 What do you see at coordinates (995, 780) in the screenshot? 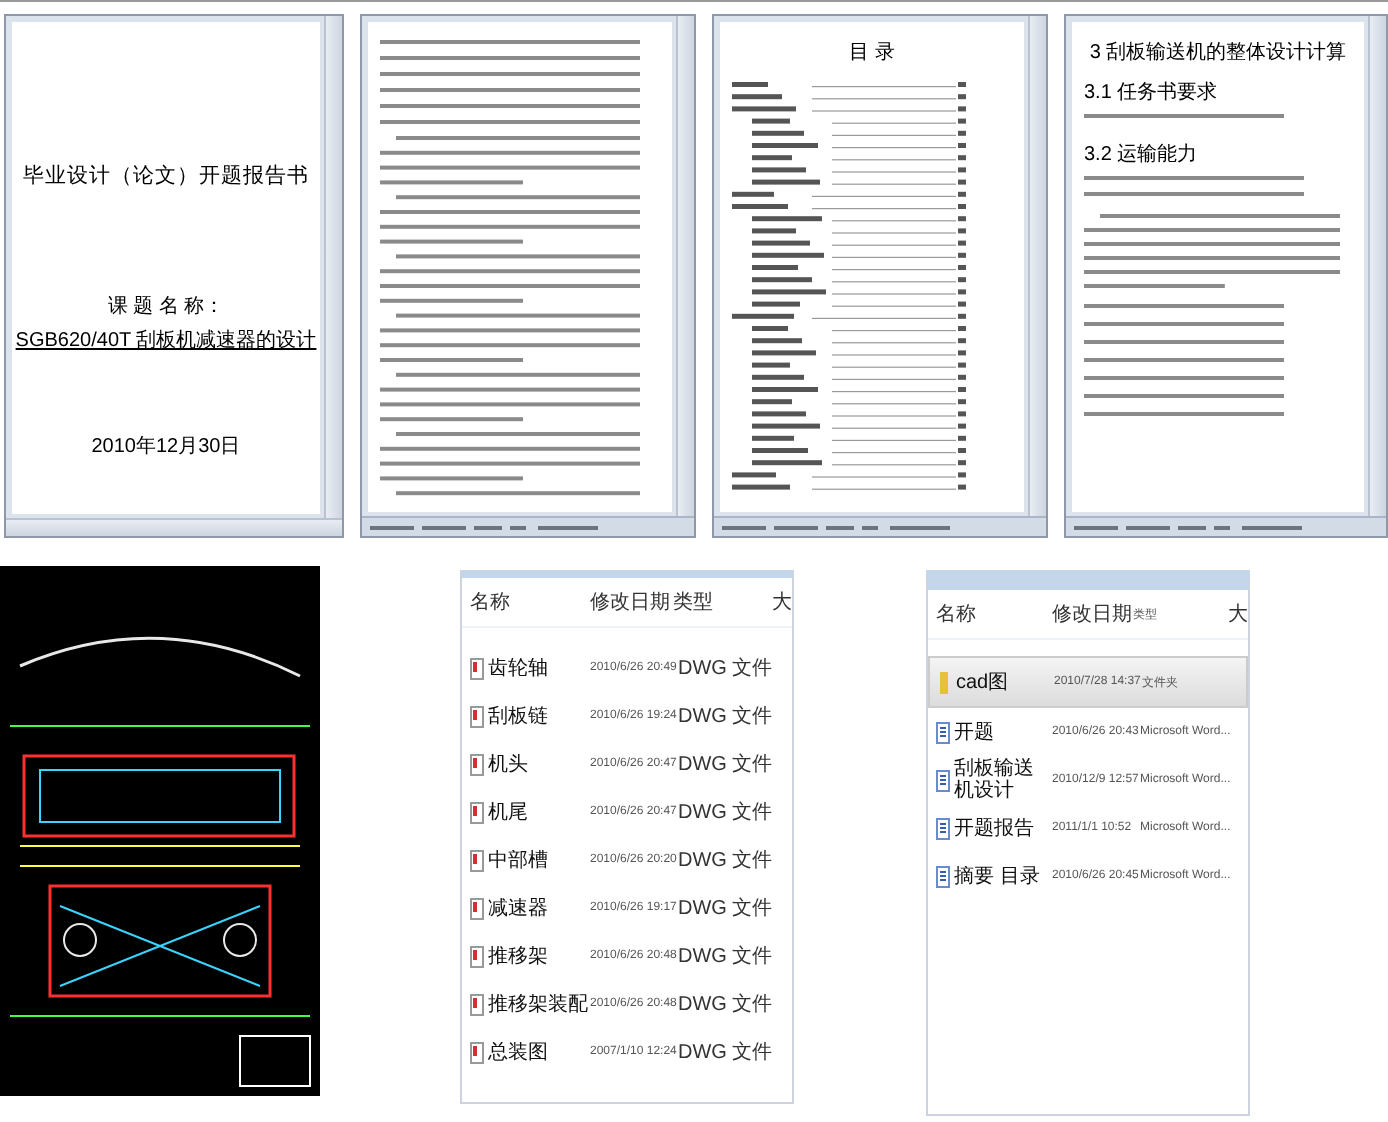
I see `file-name: 刮板输送机设计` at bounding box center [995, 780].